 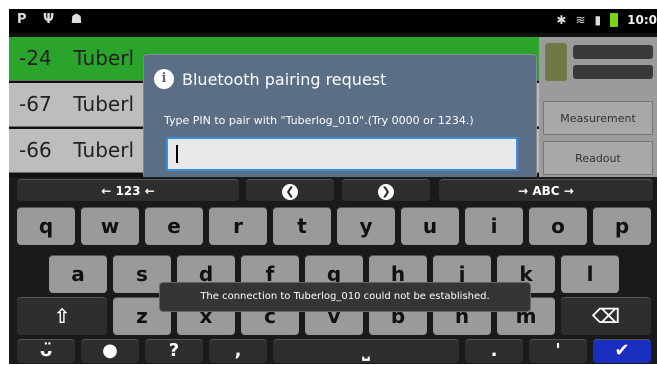 I want to click on key-u: u, so click(x=430, y=226).